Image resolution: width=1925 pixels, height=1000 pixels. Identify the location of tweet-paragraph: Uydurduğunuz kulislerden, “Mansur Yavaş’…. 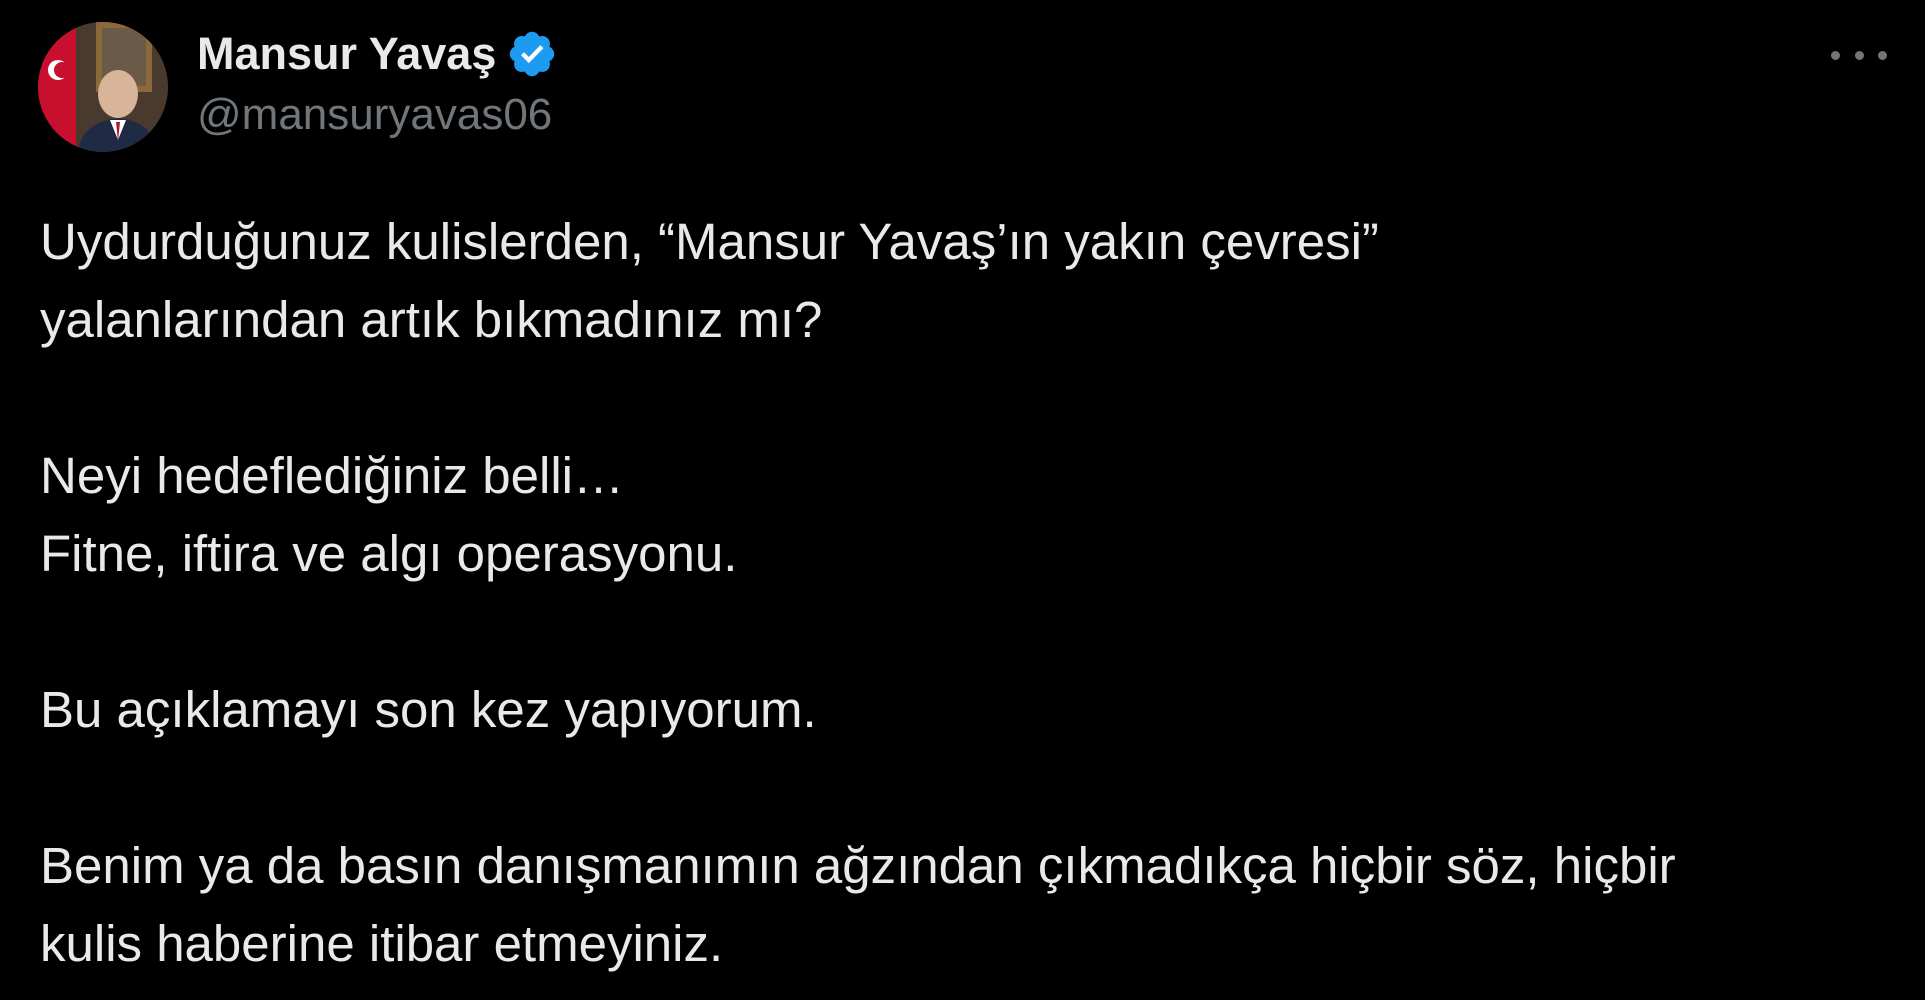
(965, 281).